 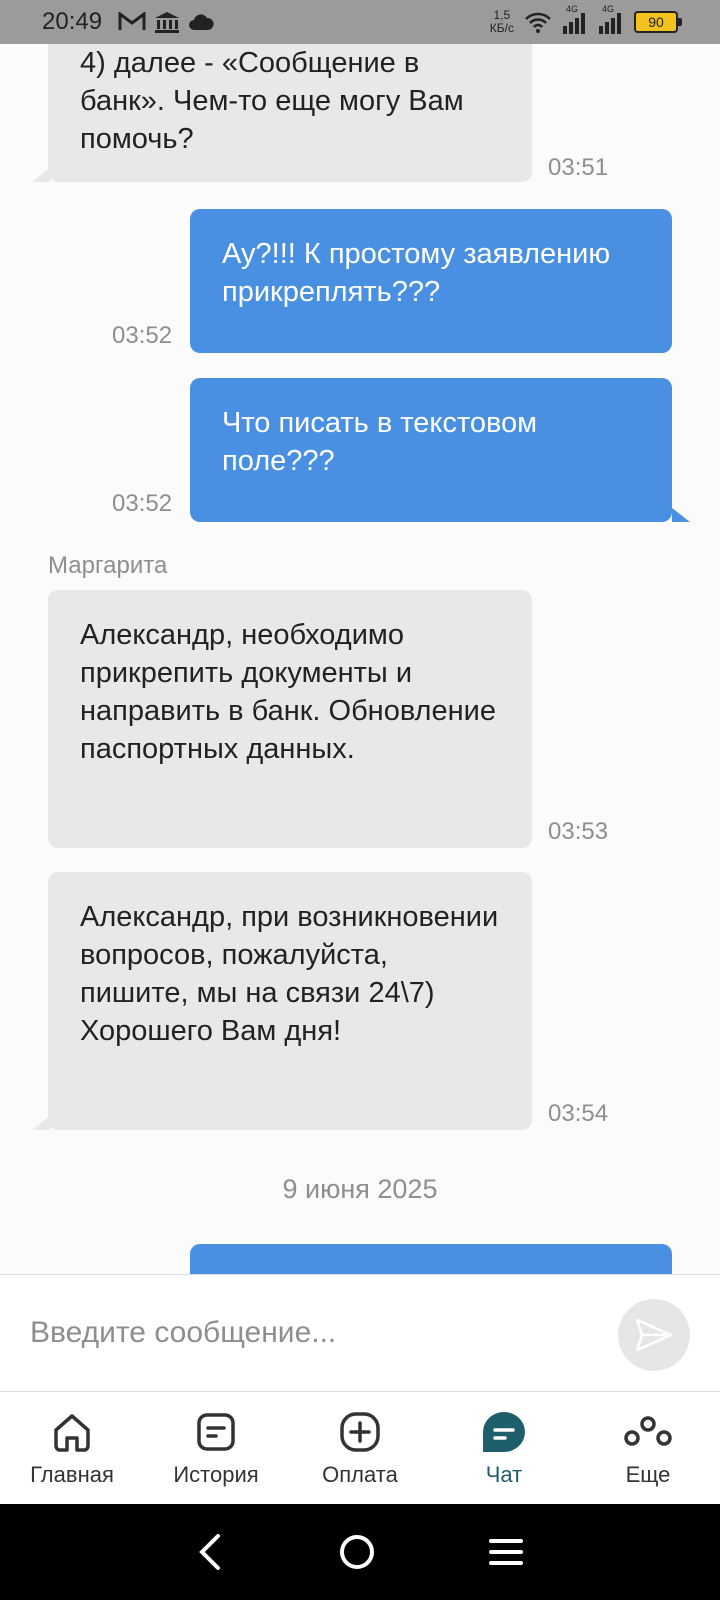 I want to click on bottom-navigation: Главная История Оплата Чат Еще, so click(x=360, y=1448).